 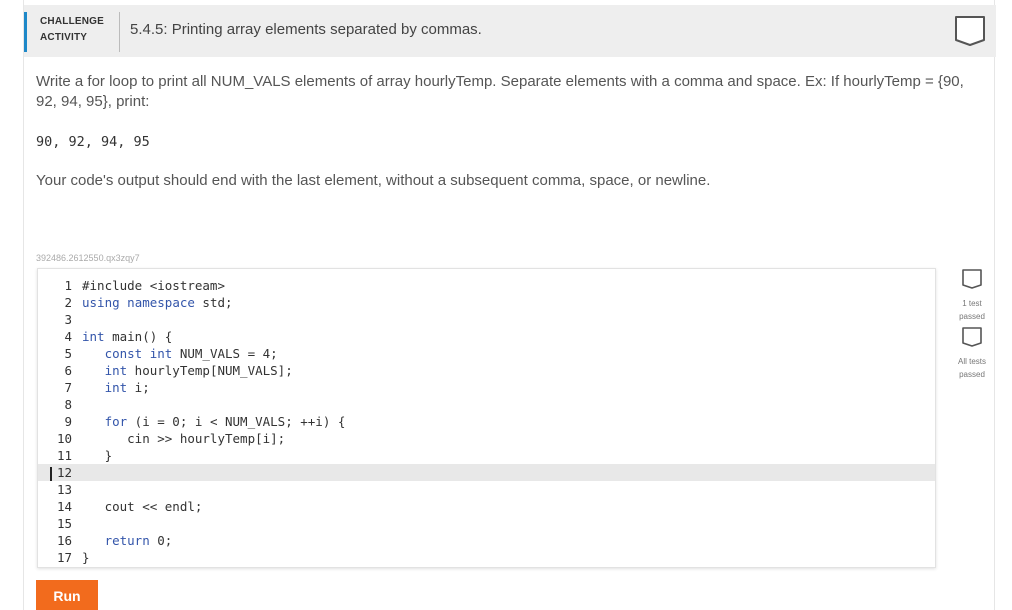 I want to click on line-number: 2, so click(x=68, y=302).